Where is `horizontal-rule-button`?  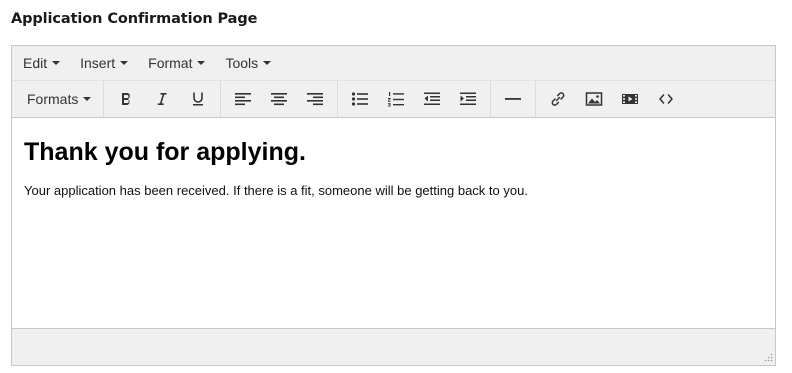
horizontal-rule-button is located at coordinates (513, 99).